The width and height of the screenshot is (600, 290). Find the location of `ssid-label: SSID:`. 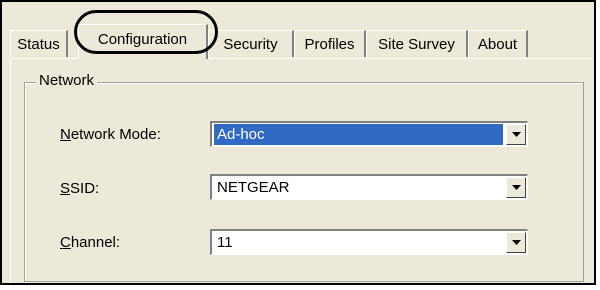

ssid-label: SSID: is located at coordinates (79, 188).